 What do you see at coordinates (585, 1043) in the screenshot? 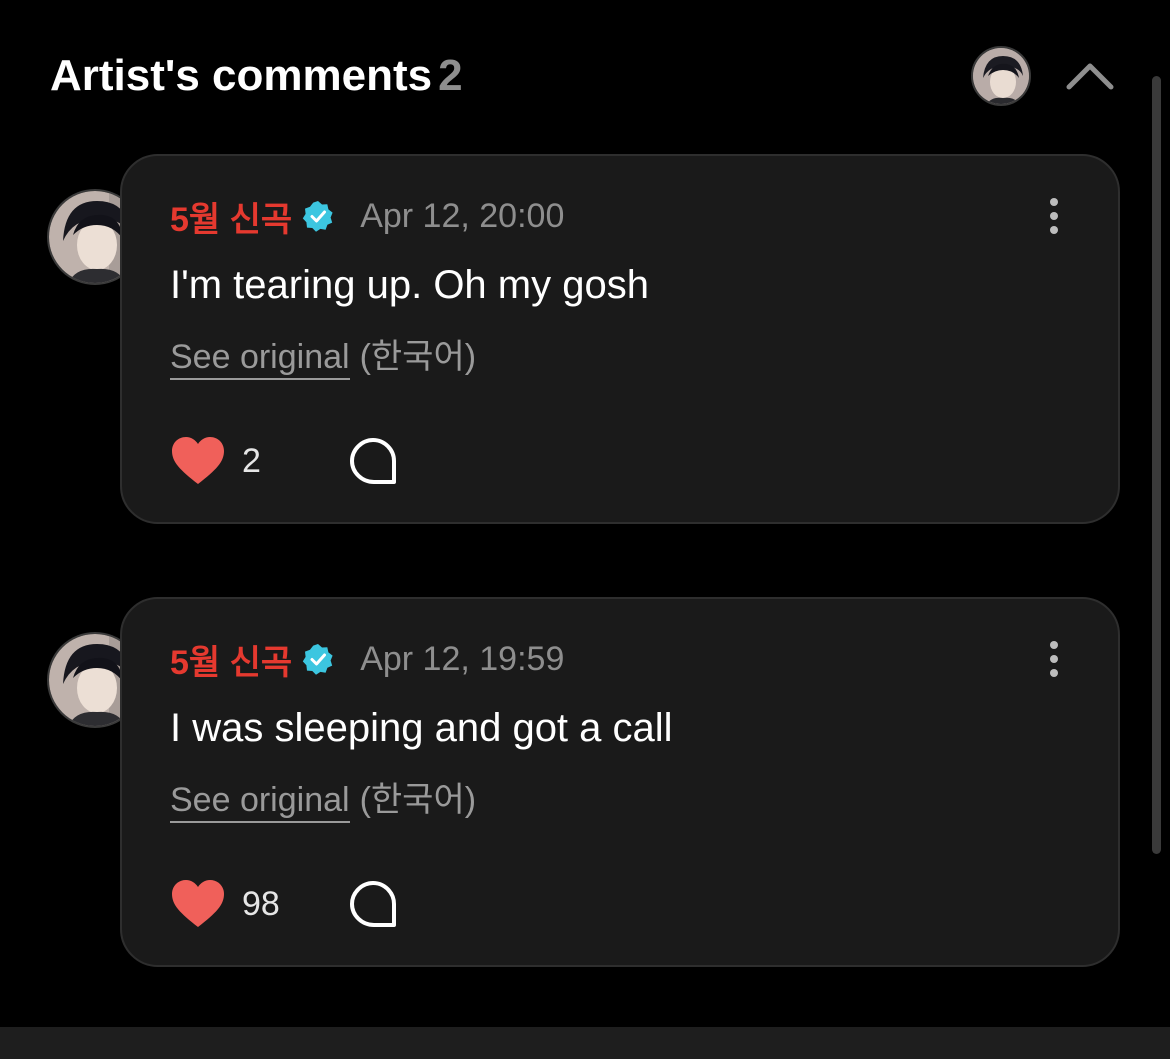
I see `bottom-divider` at bounding box center [585, 1043].